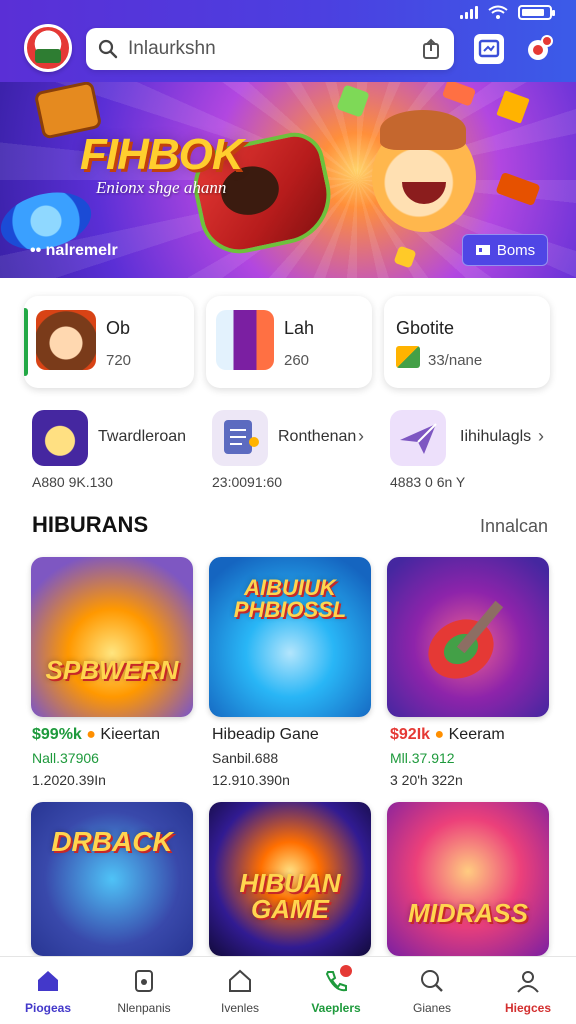 The image size is (576, 1024). I want to click on share-icon, so click(431, 49).